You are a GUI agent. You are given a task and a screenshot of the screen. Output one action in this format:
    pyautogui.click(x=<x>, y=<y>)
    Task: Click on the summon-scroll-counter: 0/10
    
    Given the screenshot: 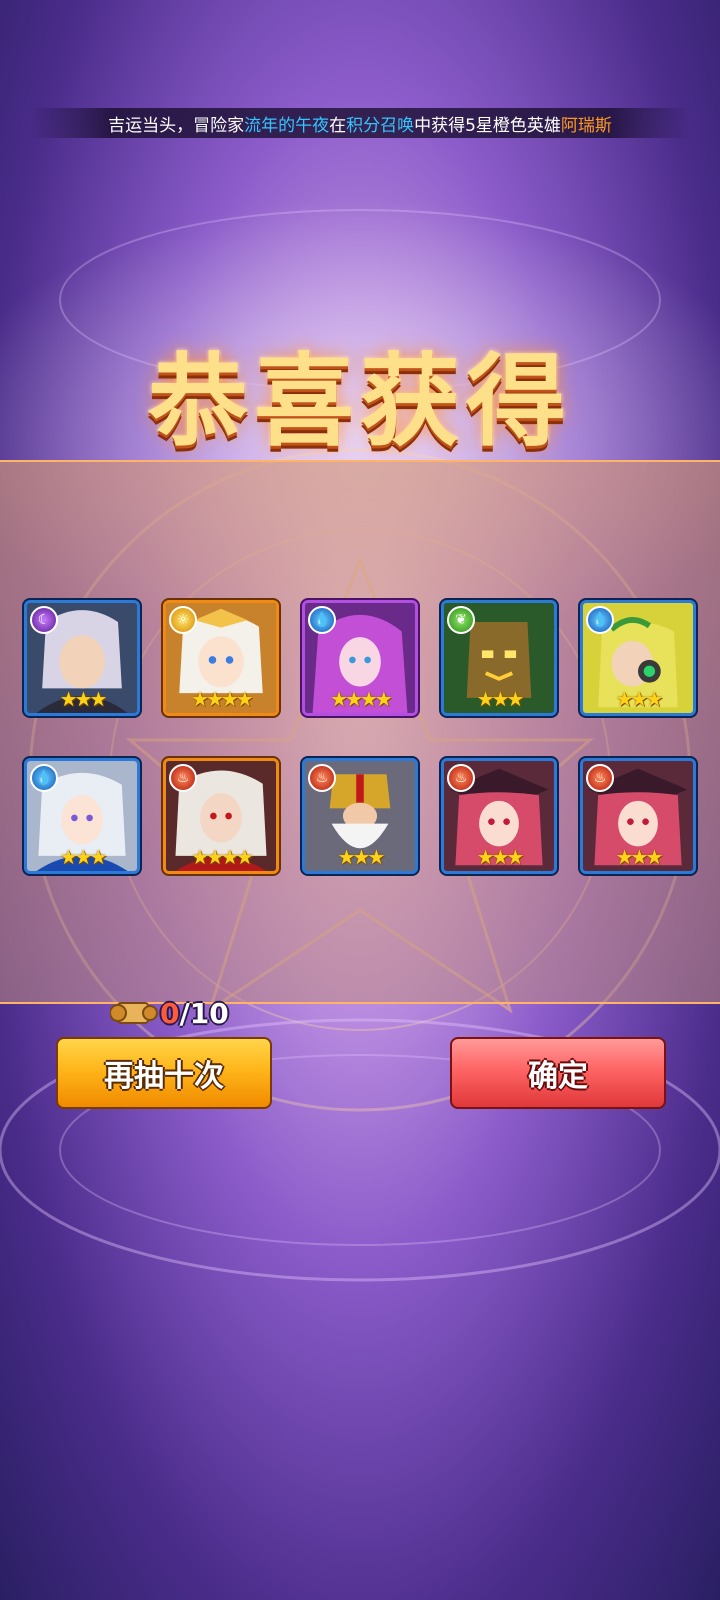 What is the action you would take?
    pyautogui.click(x=169, y=1013)
    